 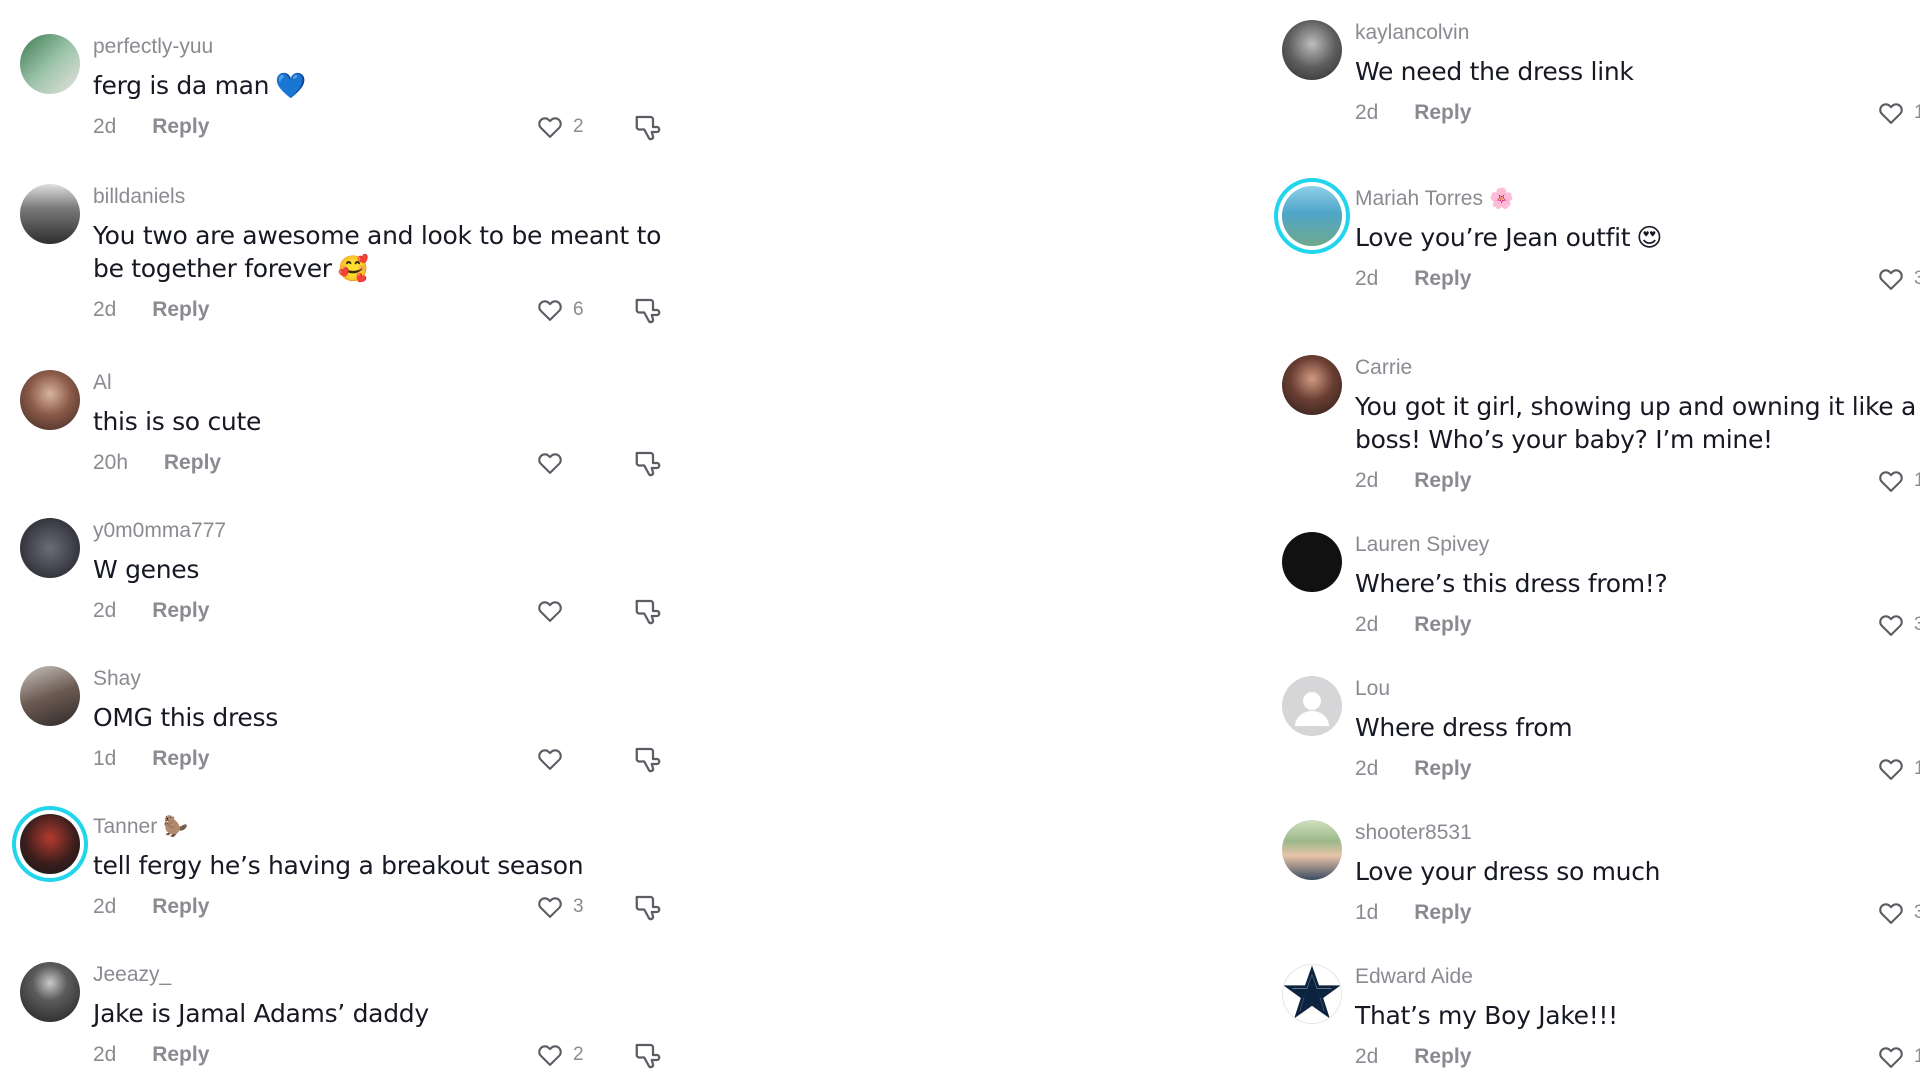 I want to click on comment-meta: 2d Reply, so click(x=386, y=611).